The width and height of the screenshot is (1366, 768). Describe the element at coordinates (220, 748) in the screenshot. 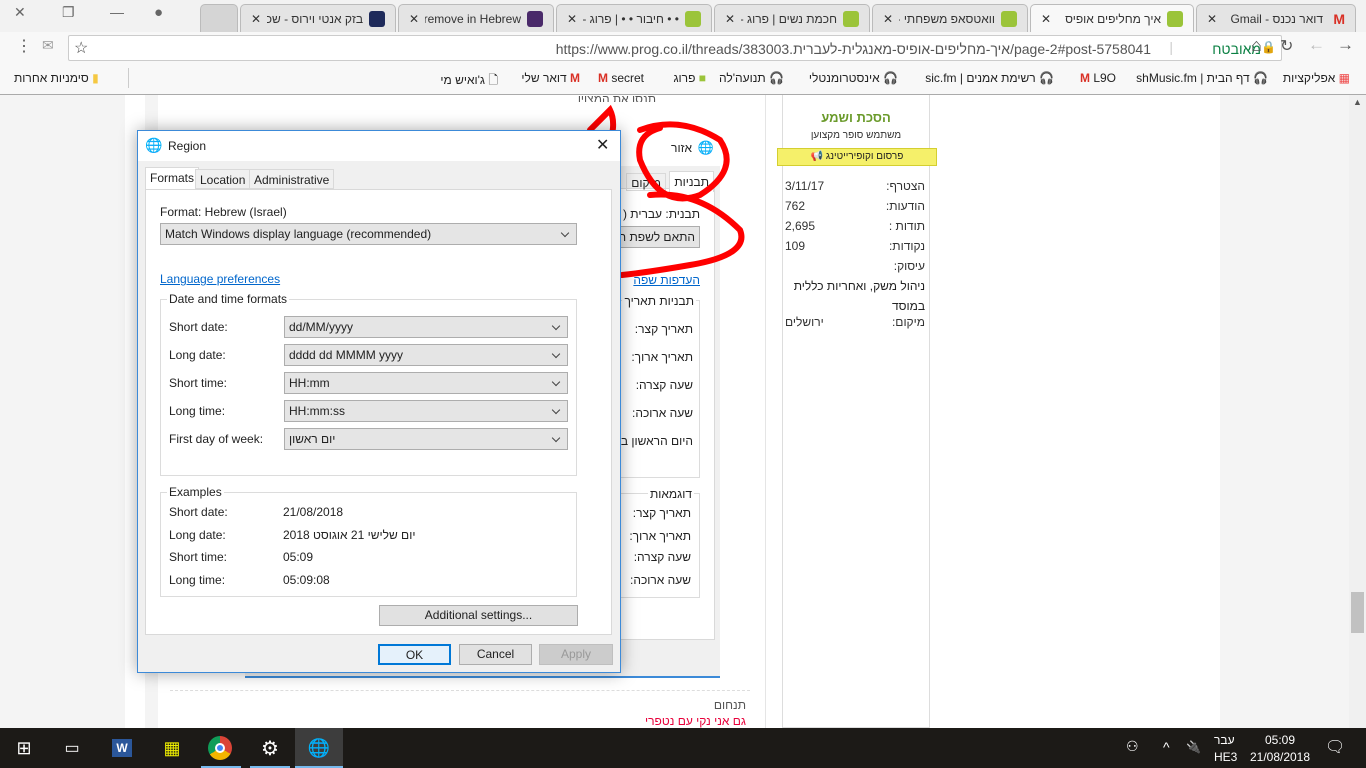

I see `taskbar-chrome` at that location.